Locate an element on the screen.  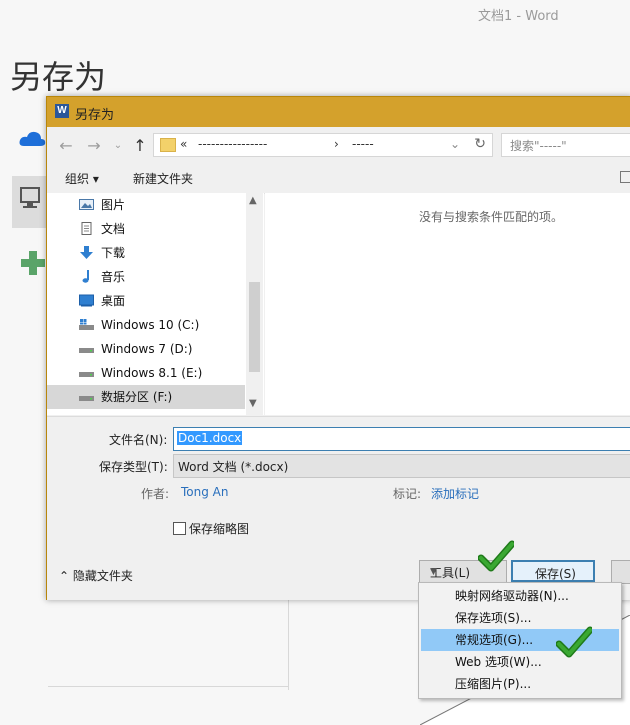
desktop-icon is located at coordinates (86, 300).